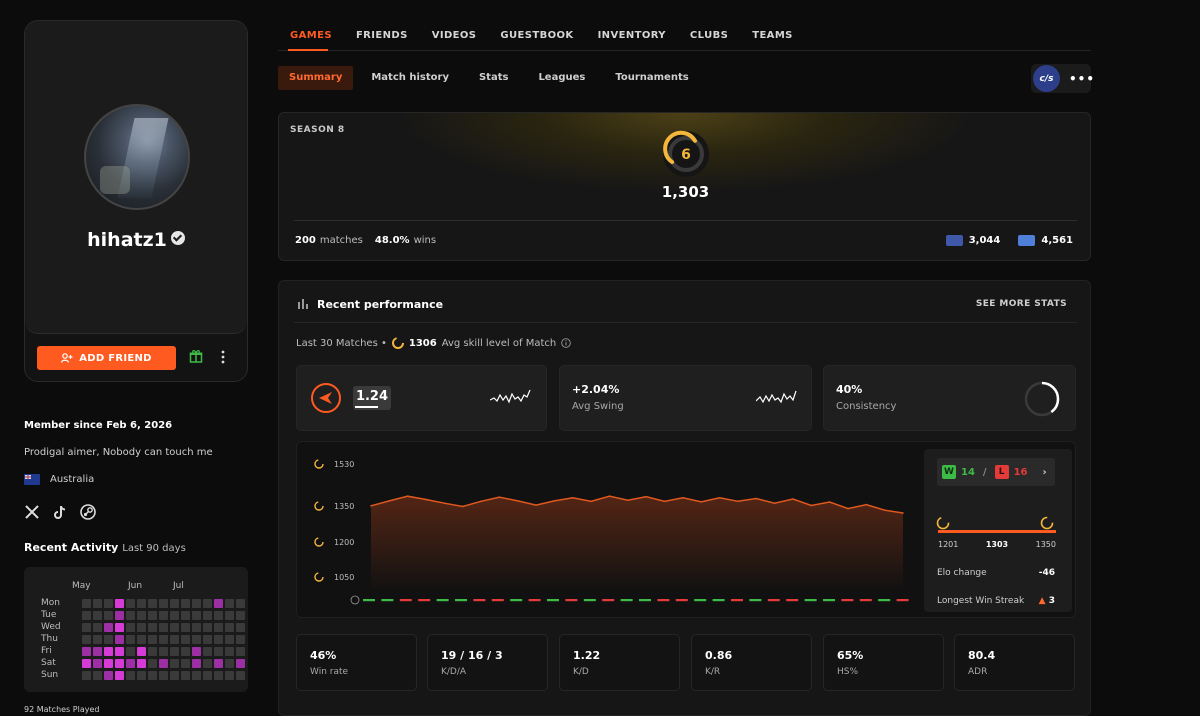  Describe the element at coordinates (632, 35) in the screenshot. I see `tab-inventory: INVENTORY` at that location.